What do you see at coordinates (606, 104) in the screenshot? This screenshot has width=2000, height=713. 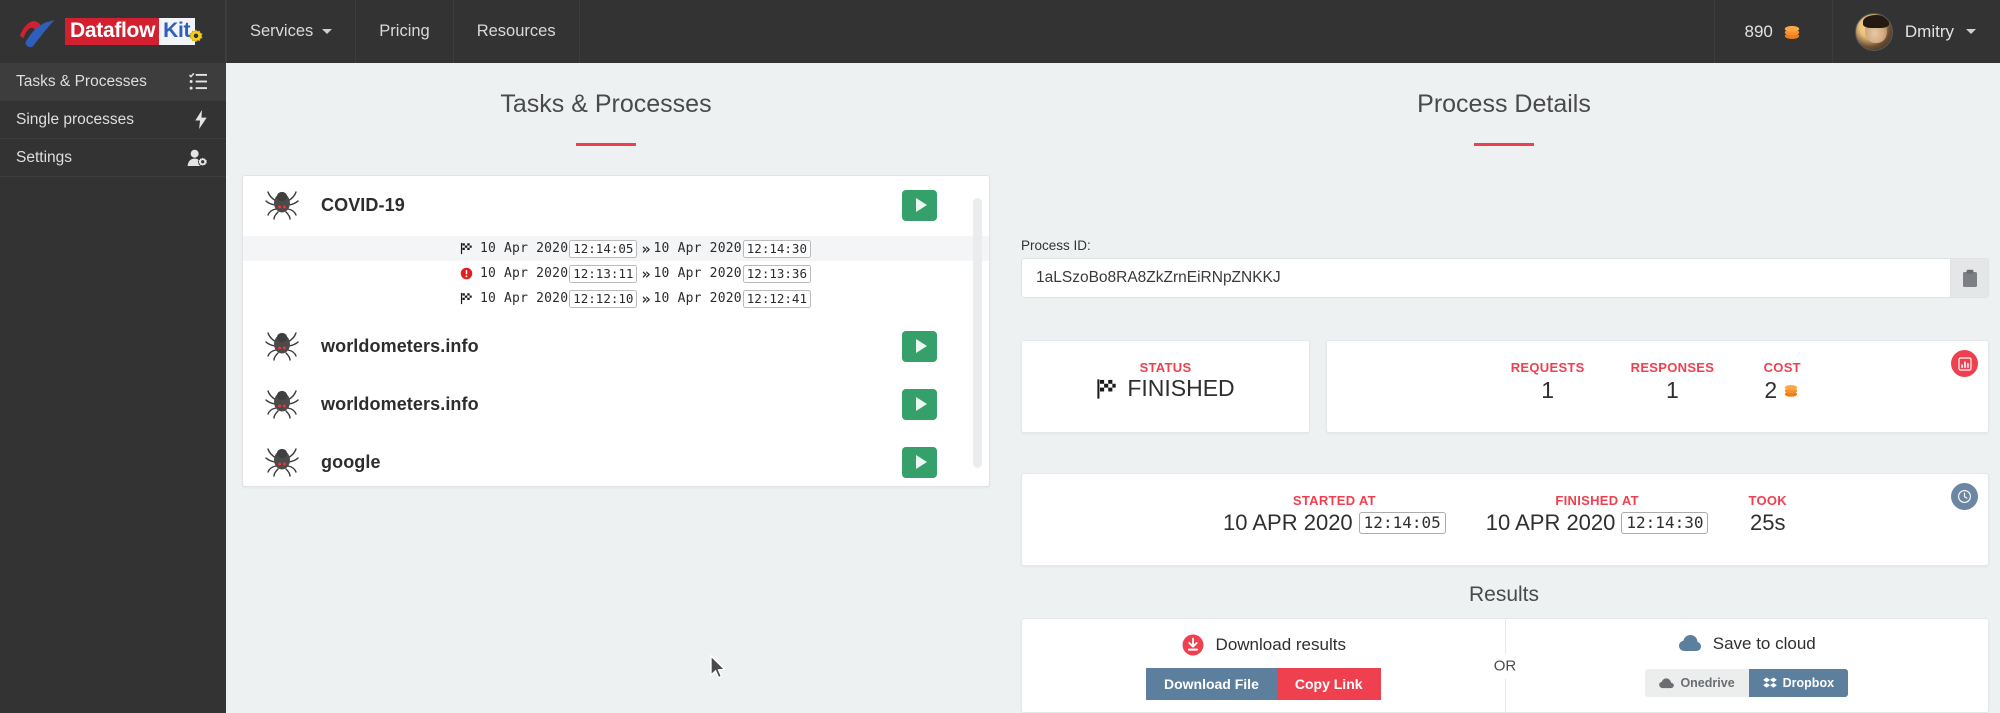 I see `page-title: Tasks & Processes` at bounding box center [606, 104].